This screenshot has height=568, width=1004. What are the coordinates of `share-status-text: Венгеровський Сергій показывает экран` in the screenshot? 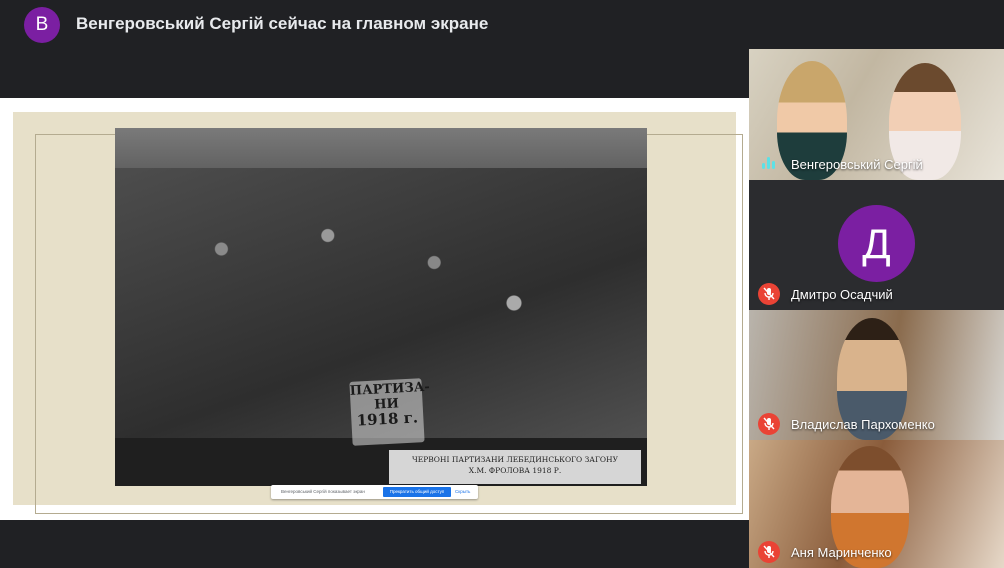 It's located at (323, 491).